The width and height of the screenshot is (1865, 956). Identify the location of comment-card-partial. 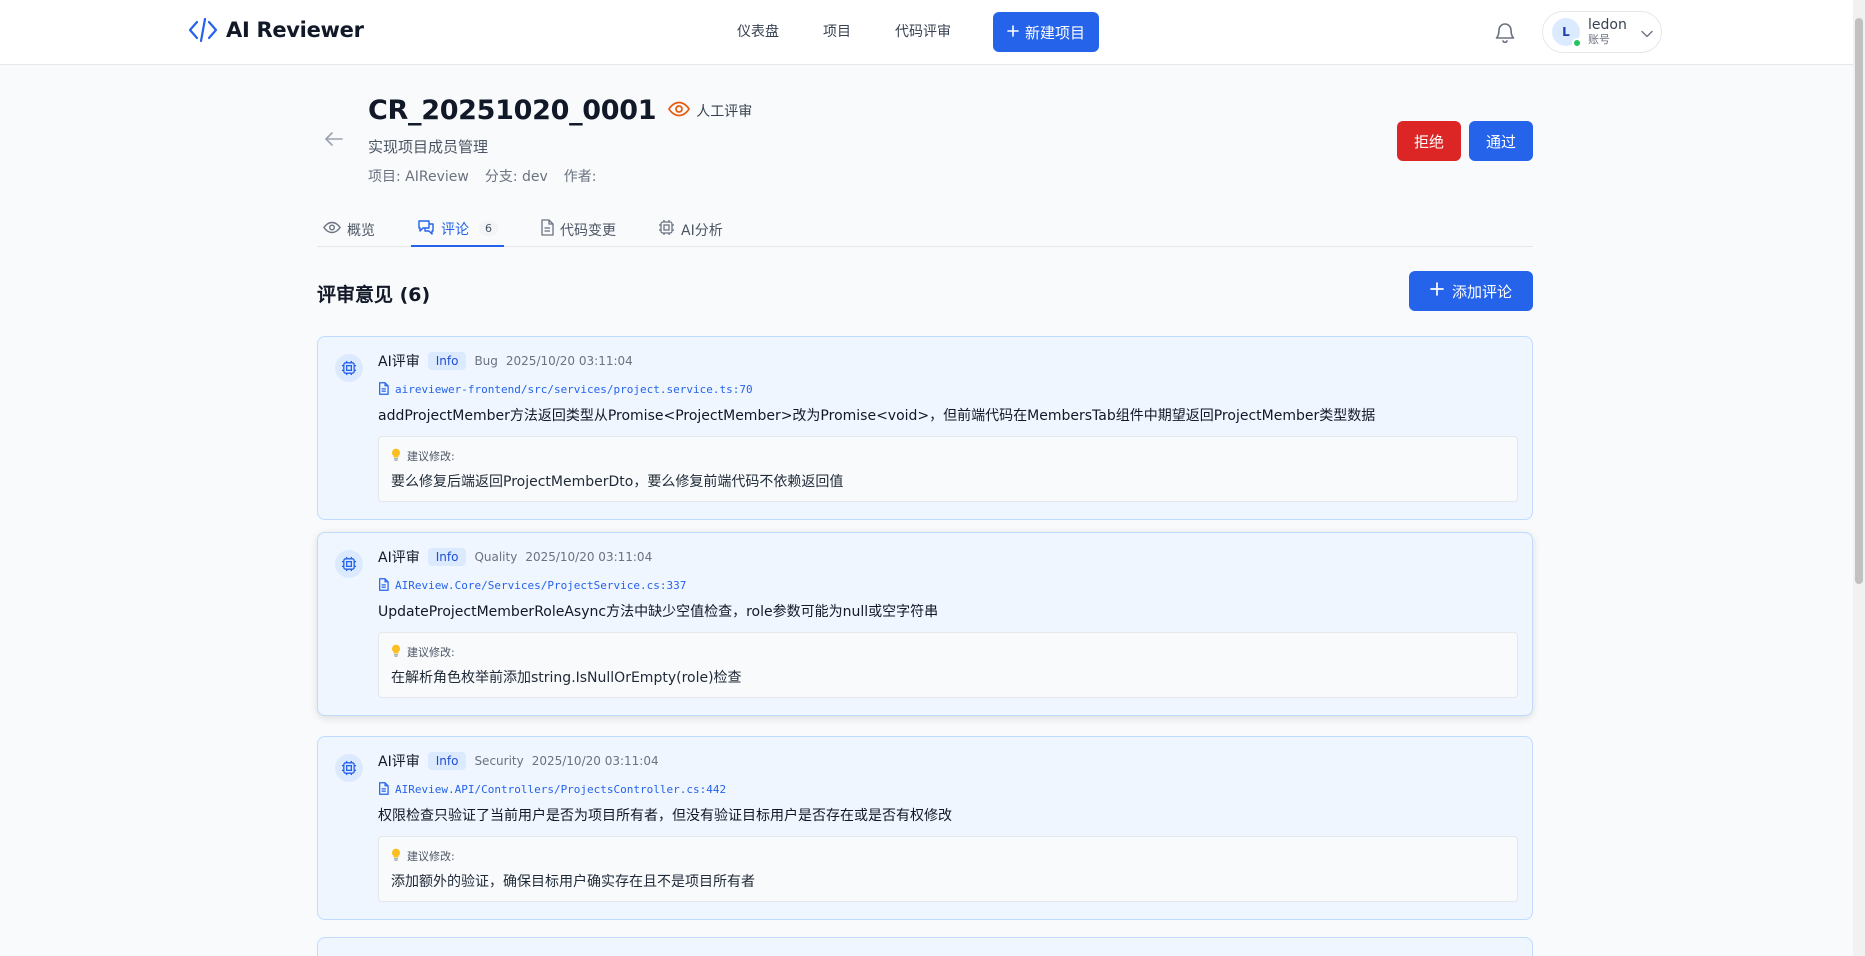
(925, 946).